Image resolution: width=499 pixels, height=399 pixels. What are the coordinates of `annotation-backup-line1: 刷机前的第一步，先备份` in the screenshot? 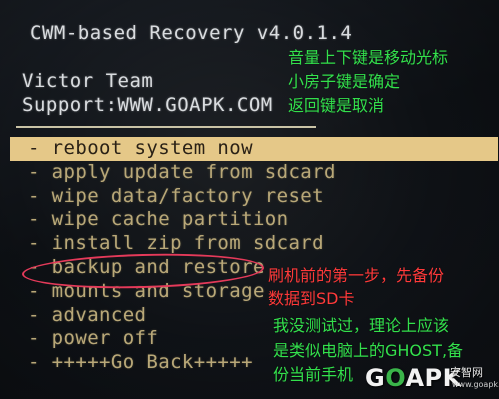 It's located at (356, 275).